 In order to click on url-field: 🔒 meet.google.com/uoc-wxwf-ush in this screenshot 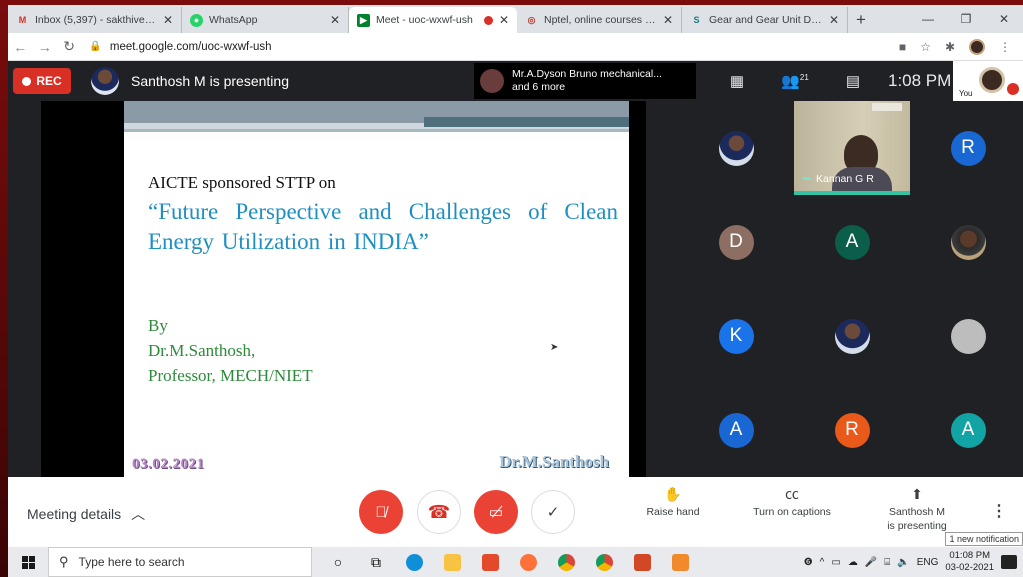, I will do `click(494, 47)`.